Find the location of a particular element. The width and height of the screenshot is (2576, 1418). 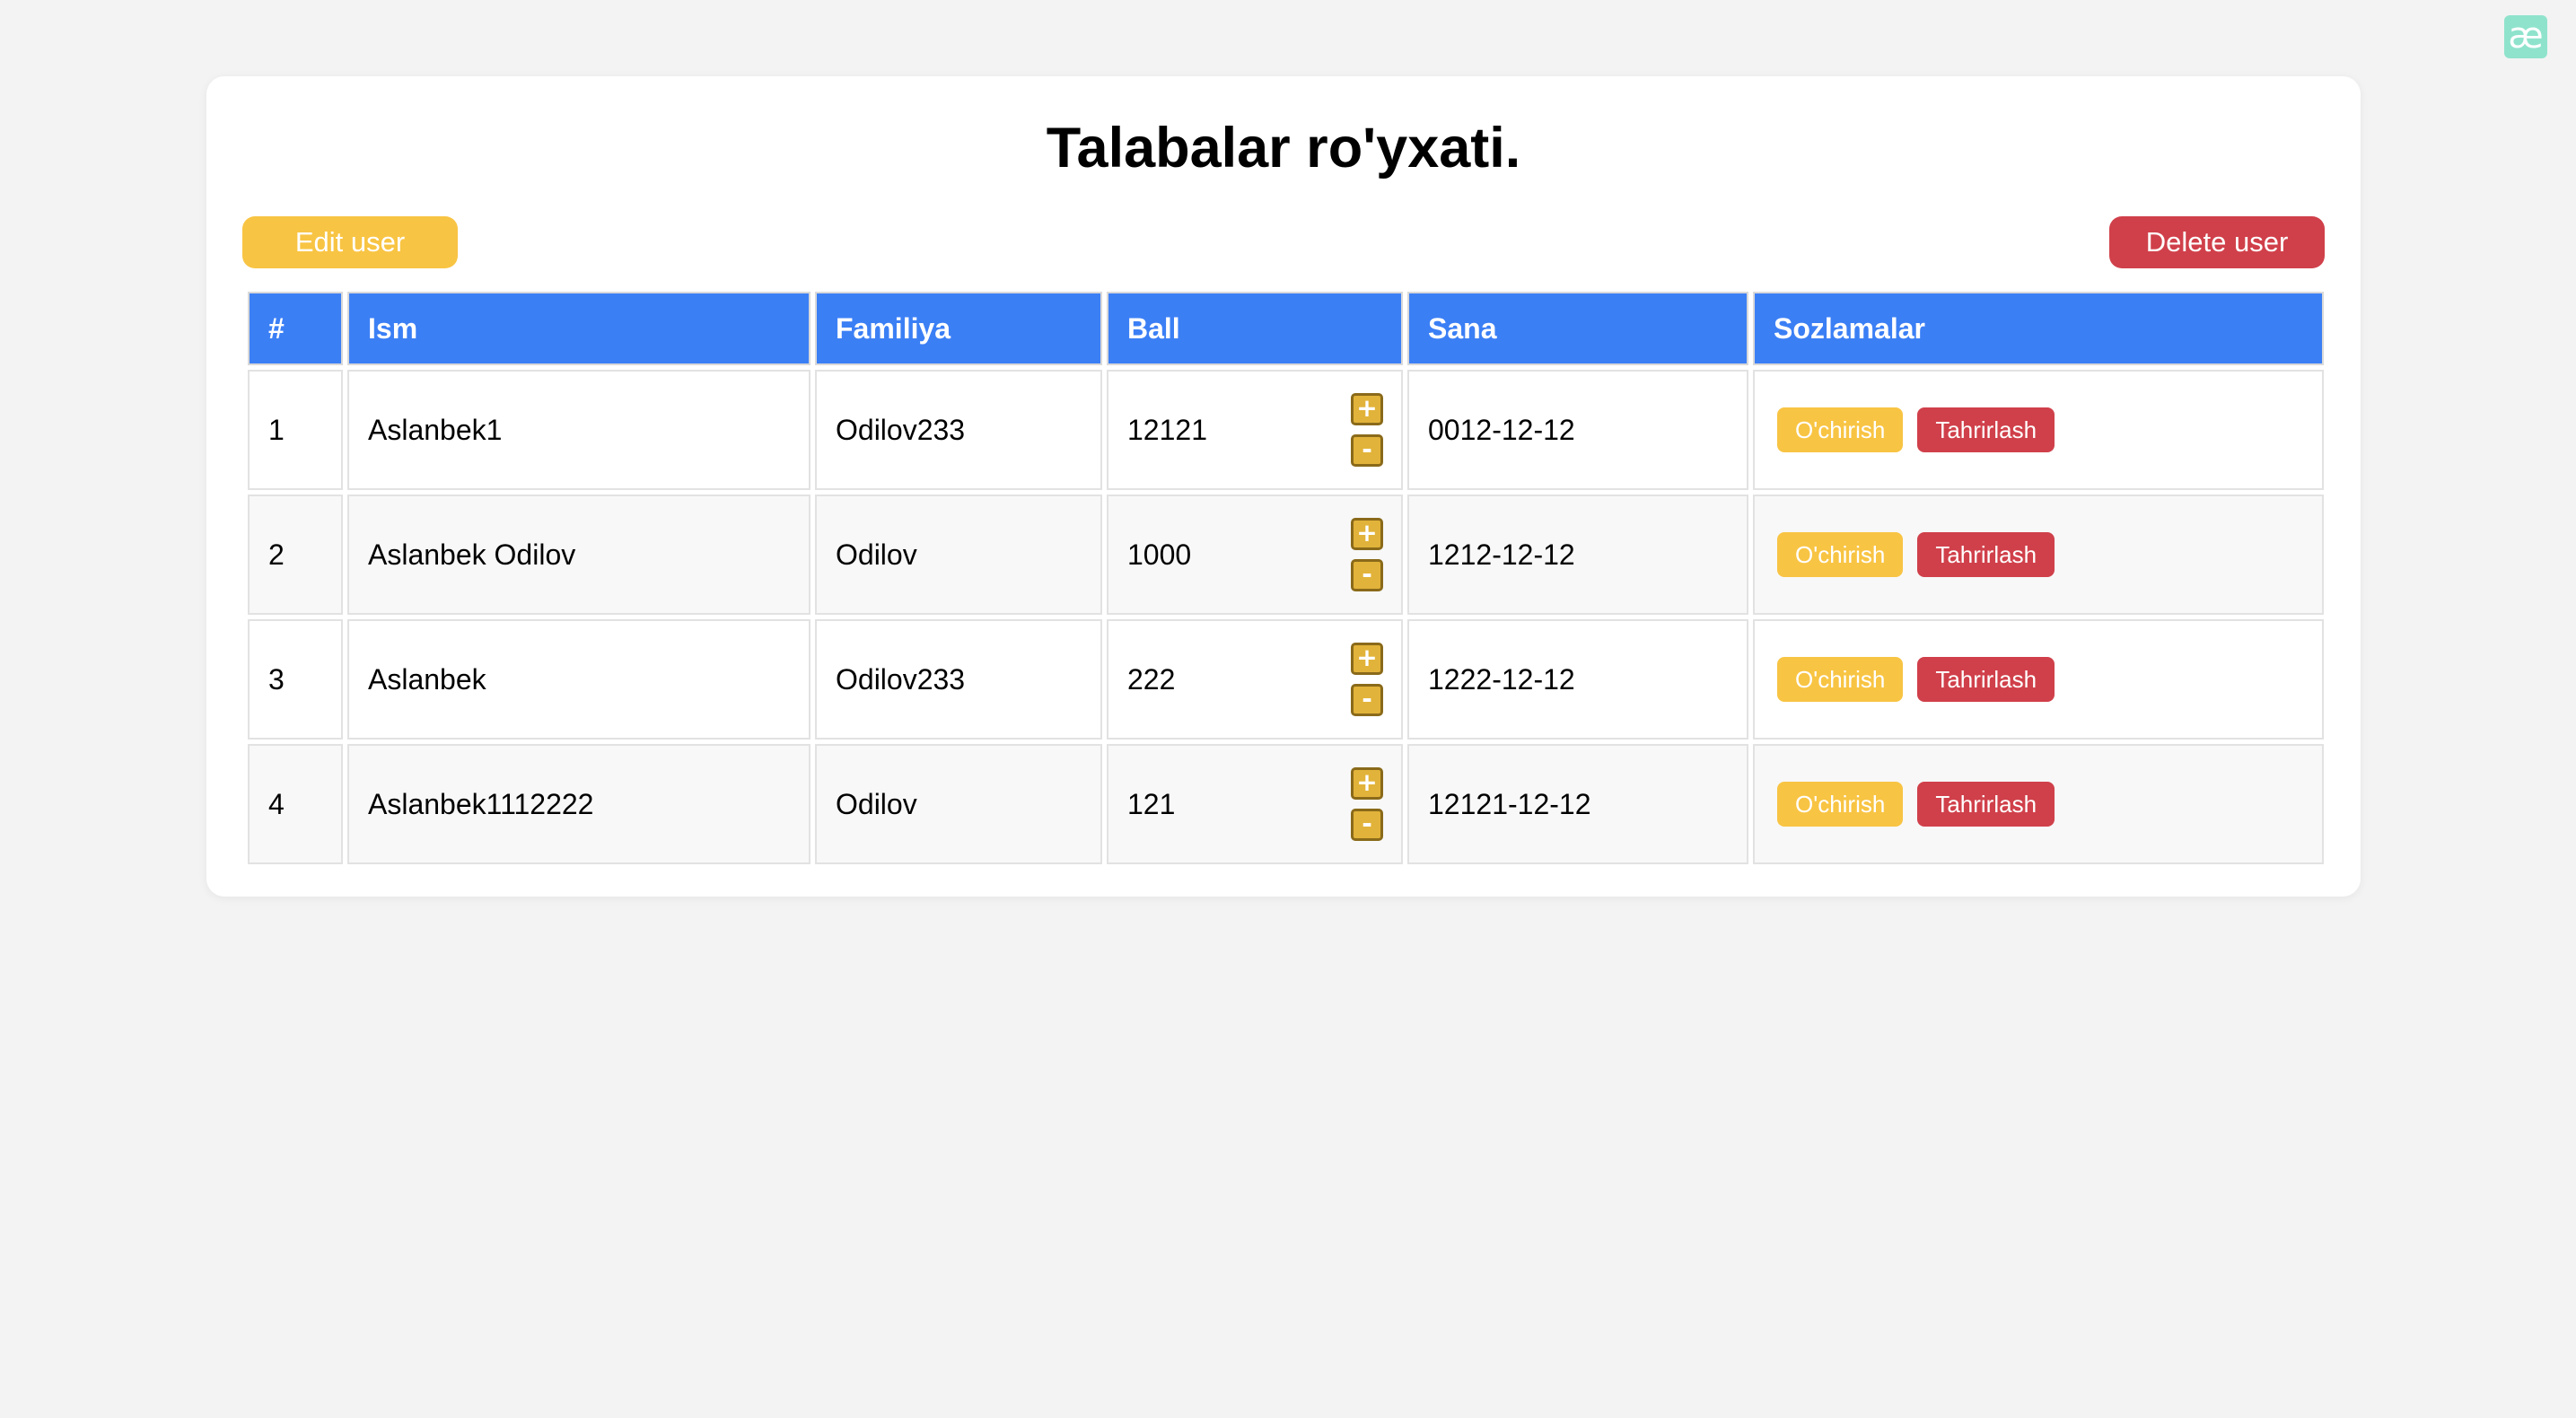

cell-ball: 1000 + - is located at coordinates (1255, 555).